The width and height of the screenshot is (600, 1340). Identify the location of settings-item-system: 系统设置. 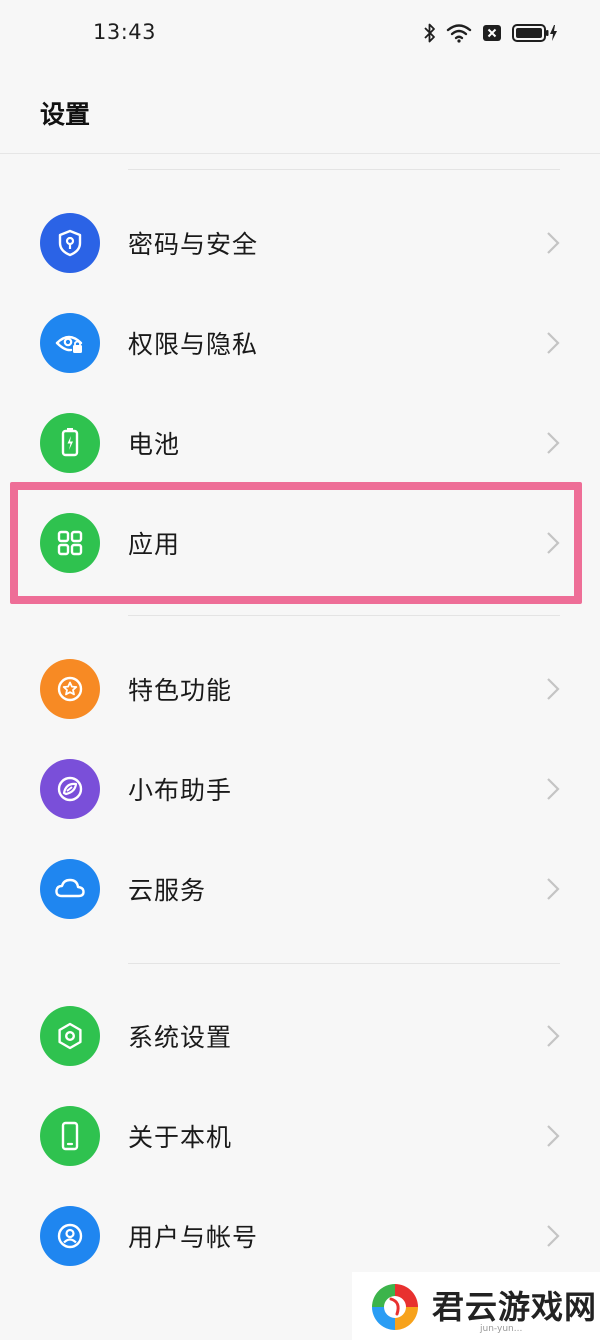
(300, 1036).